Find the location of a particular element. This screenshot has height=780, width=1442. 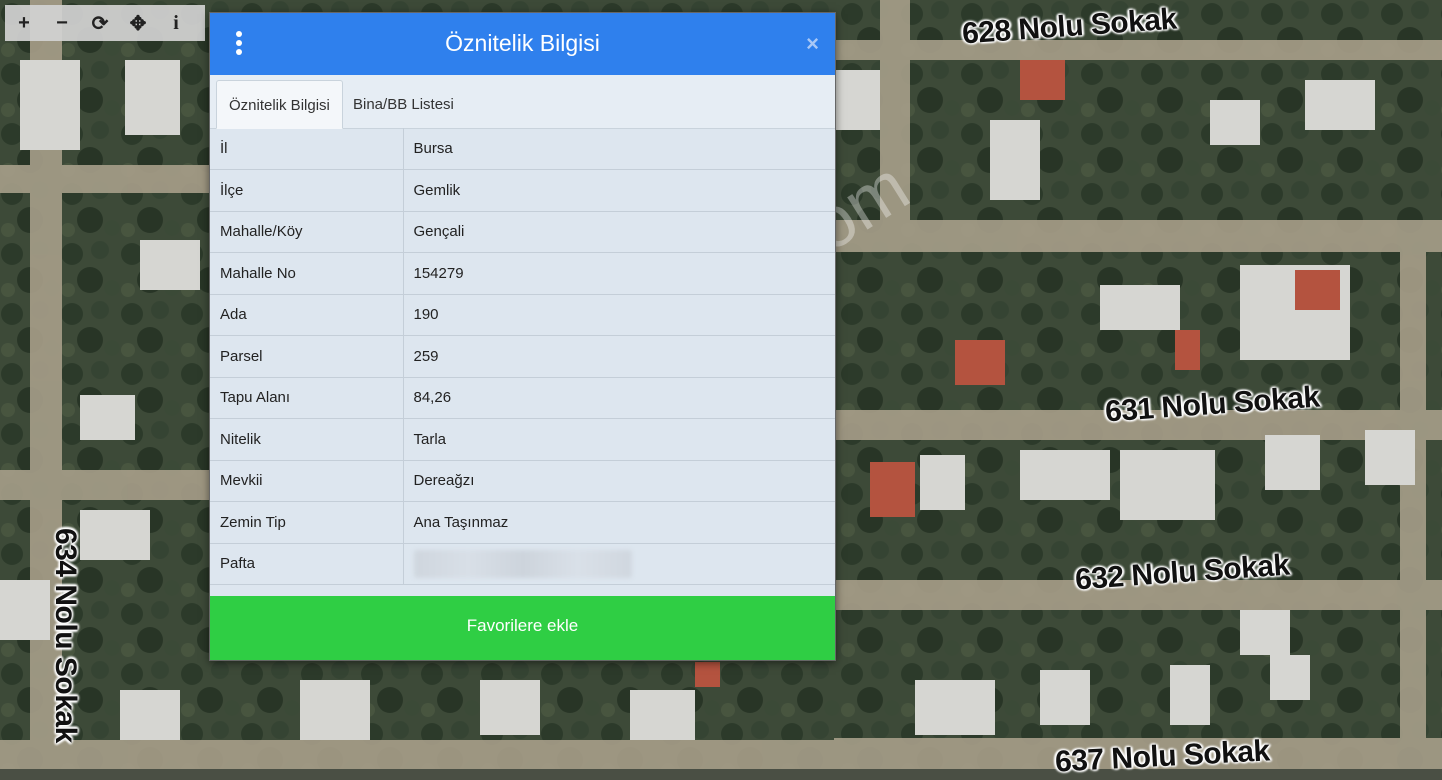

table-row: Nitelik Tarla is located at coordinates (522, 439).